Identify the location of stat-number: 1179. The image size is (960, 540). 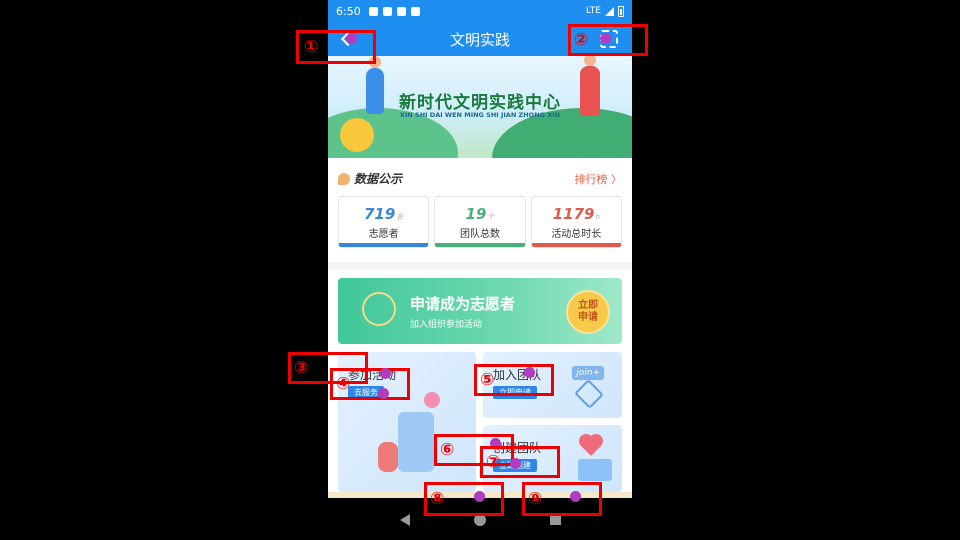
(573, 214).